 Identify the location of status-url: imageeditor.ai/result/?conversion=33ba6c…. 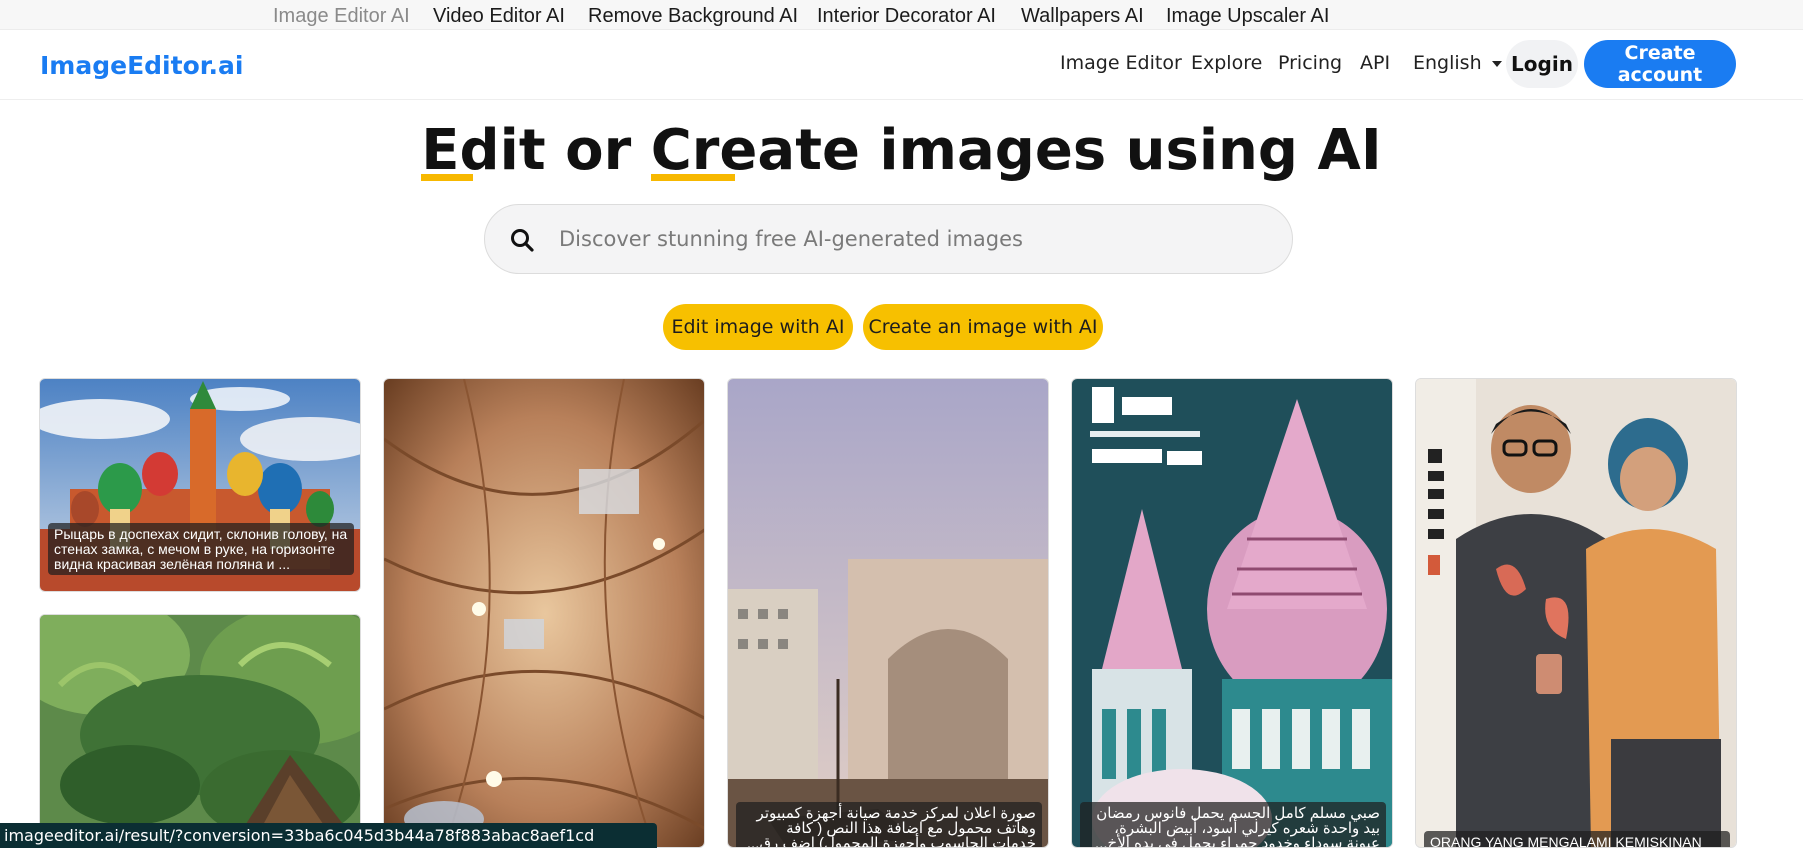
(328, 835).